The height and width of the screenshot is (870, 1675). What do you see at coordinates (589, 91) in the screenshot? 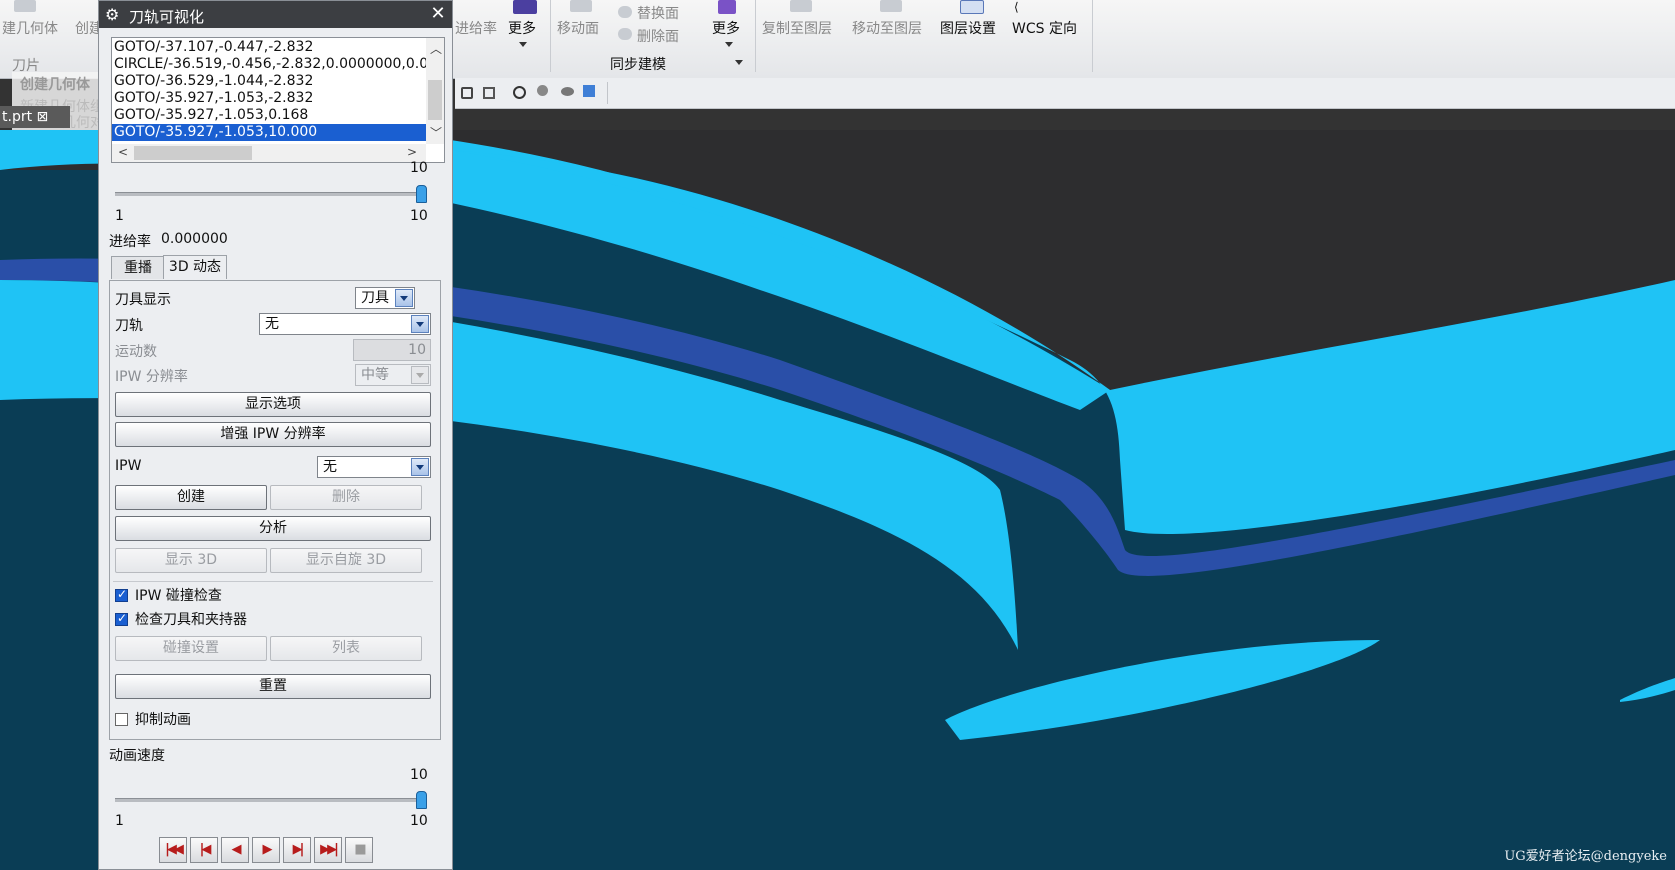
I see `cube-icon` at bounding box center [589, 91].